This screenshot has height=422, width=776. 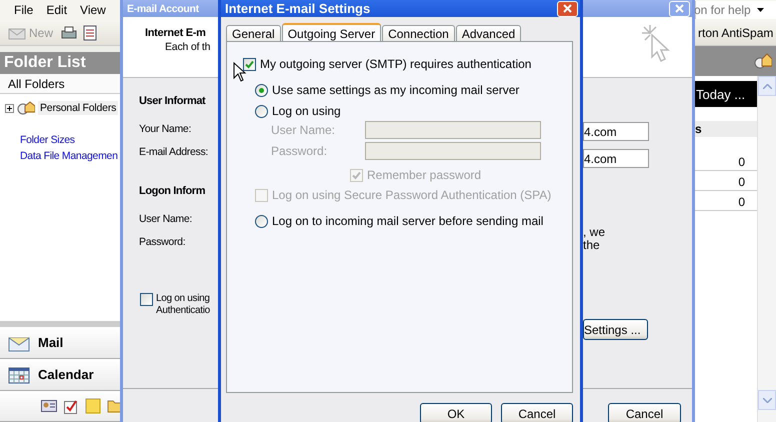 I want to click on header-title: Internet E-m, so click(x=176, y=33).